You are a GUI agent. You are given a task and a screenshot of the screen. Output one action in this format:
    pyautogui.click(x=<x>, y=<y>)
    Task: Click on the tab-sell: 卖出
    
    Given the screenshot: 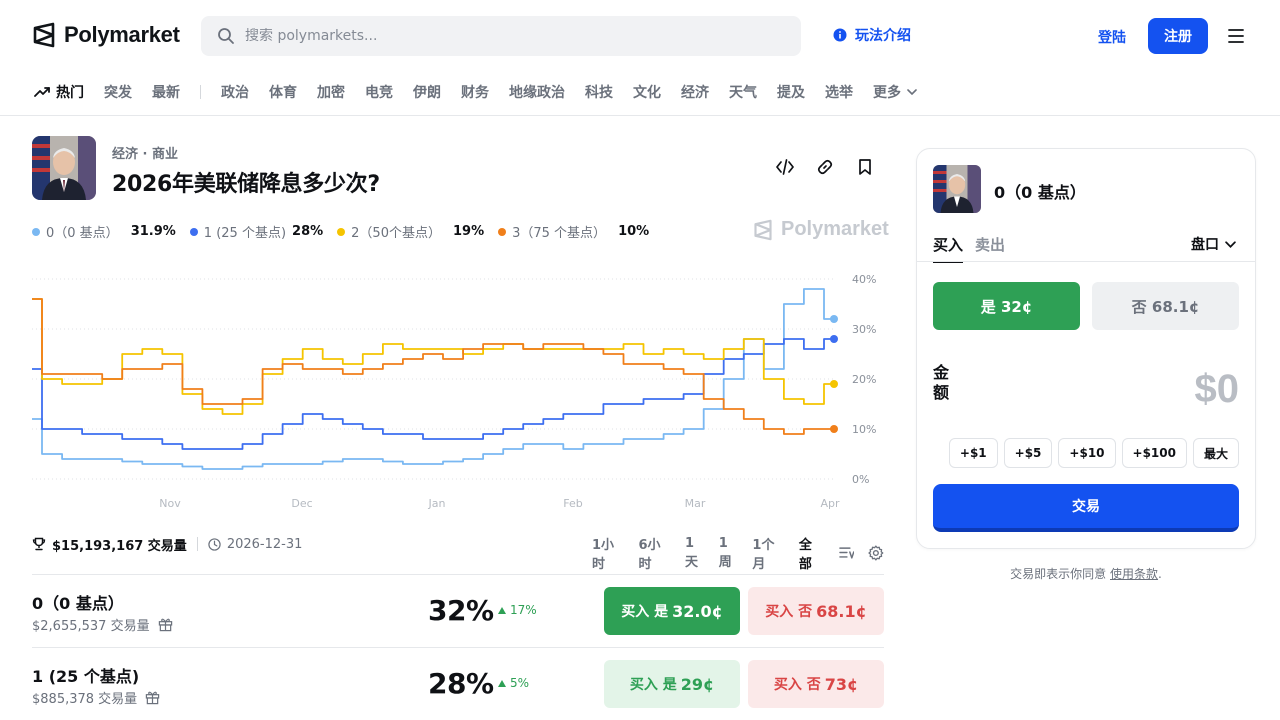 What is the action you would take?
    pyautogui.click(x=990, y=248)
    